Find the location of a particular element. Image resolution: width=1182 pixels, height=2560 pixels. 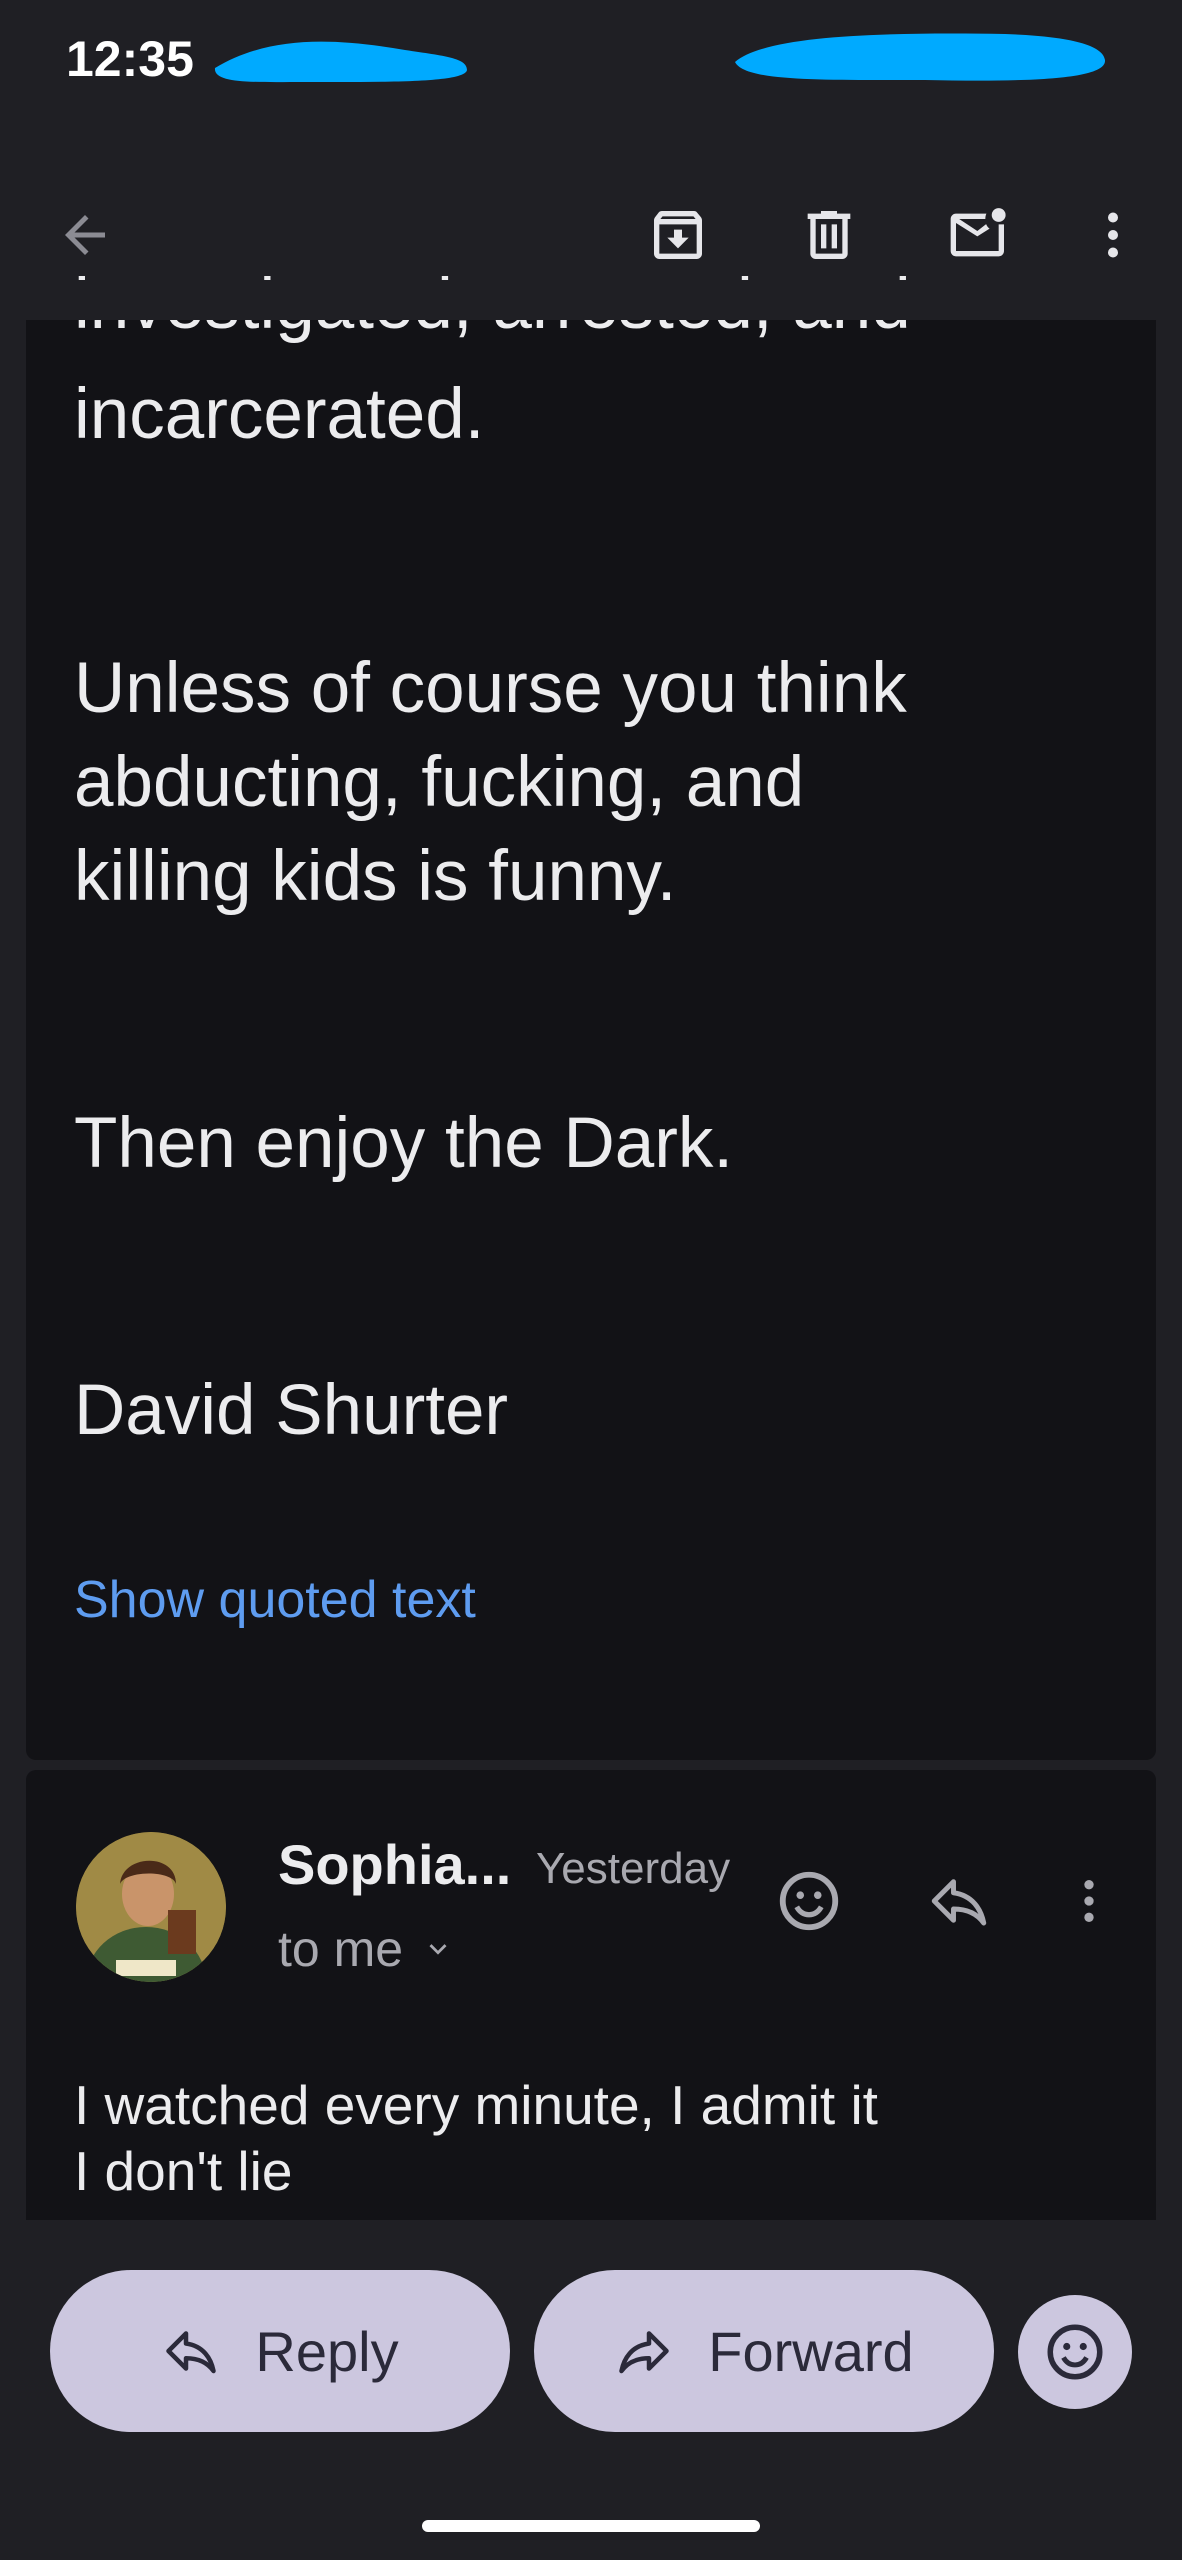

forward-icon is located at coordinates (644, 2352).